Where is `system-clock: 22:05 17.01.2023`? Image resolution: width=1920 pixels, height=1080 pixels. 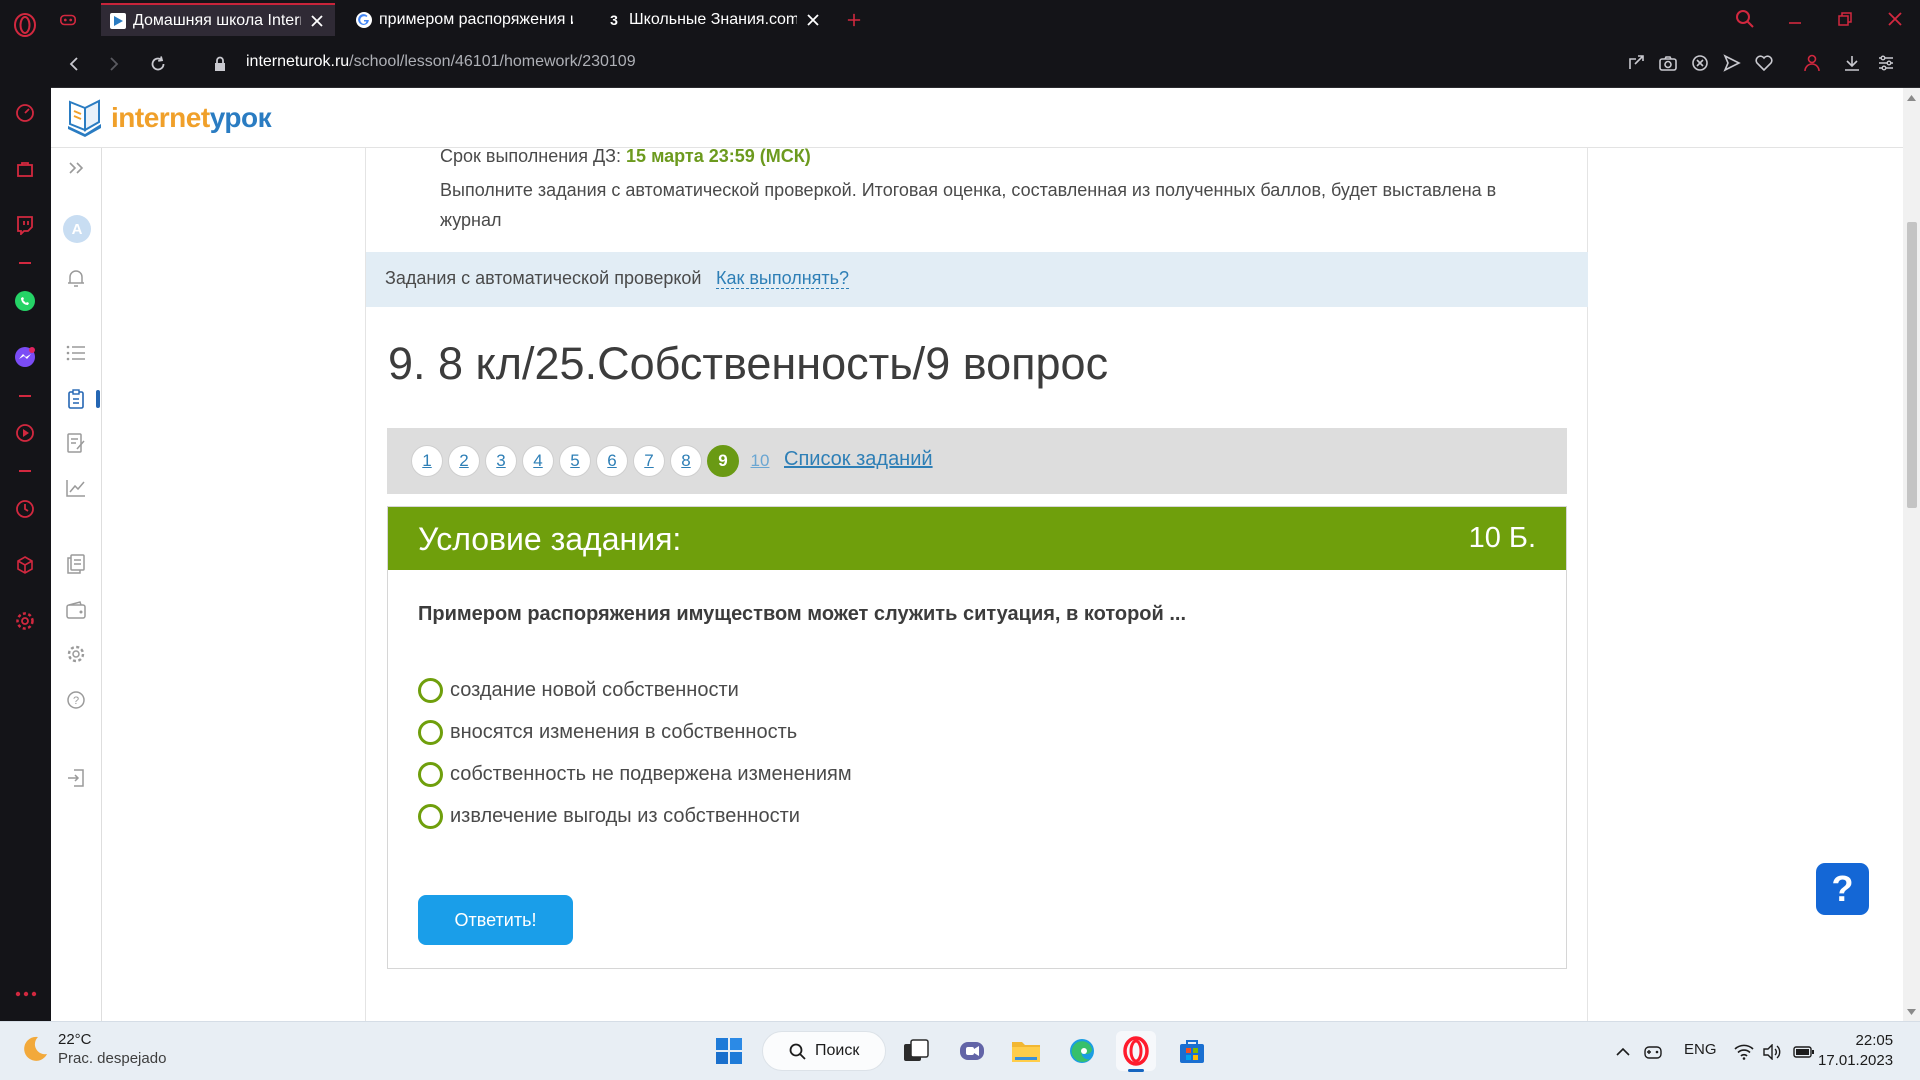
system-clock: 22:05 17.01.2023 is located at coordinates (1855, 1051).